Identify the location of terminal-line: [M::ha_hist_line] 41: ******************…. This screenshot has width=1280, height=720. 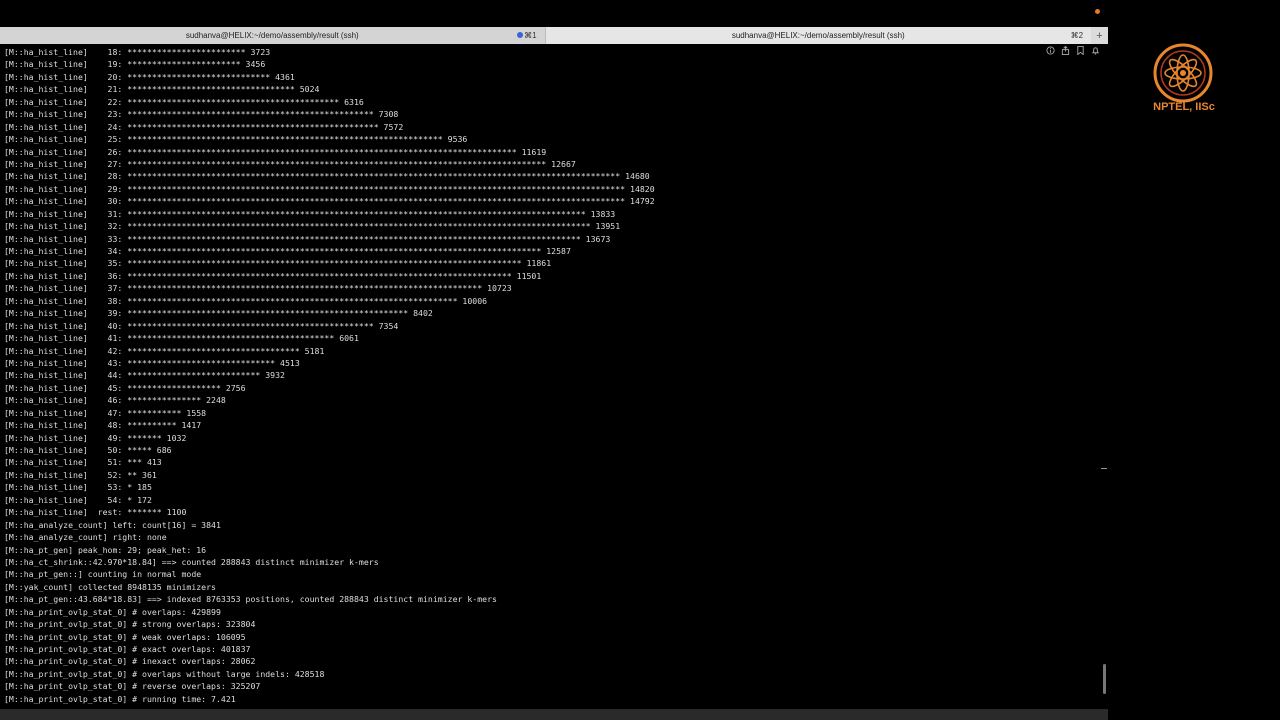
(181, 338).